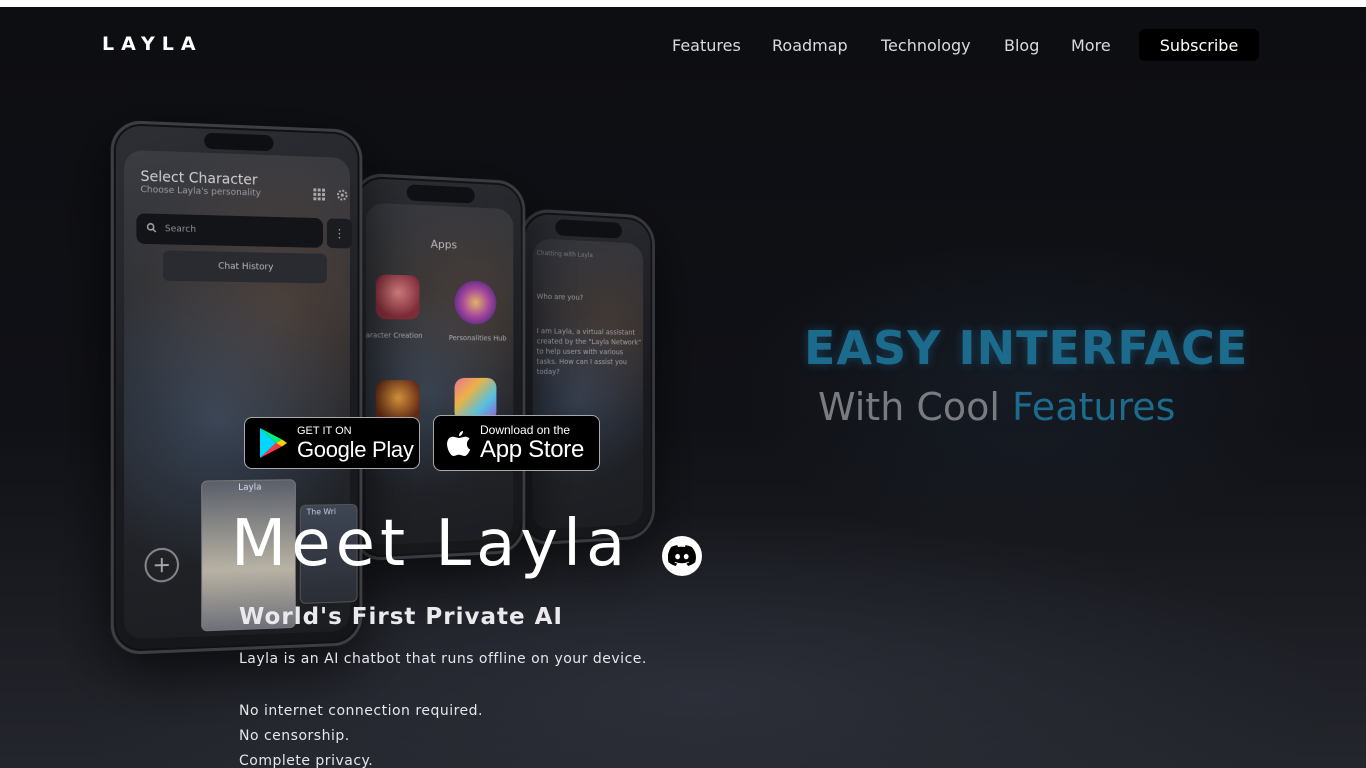 The width and height of the screenshot is (1366, 768). Describe the element at coordinates (294, 736) in the screenshot. I see `feature-point: No censorship.` at that location.